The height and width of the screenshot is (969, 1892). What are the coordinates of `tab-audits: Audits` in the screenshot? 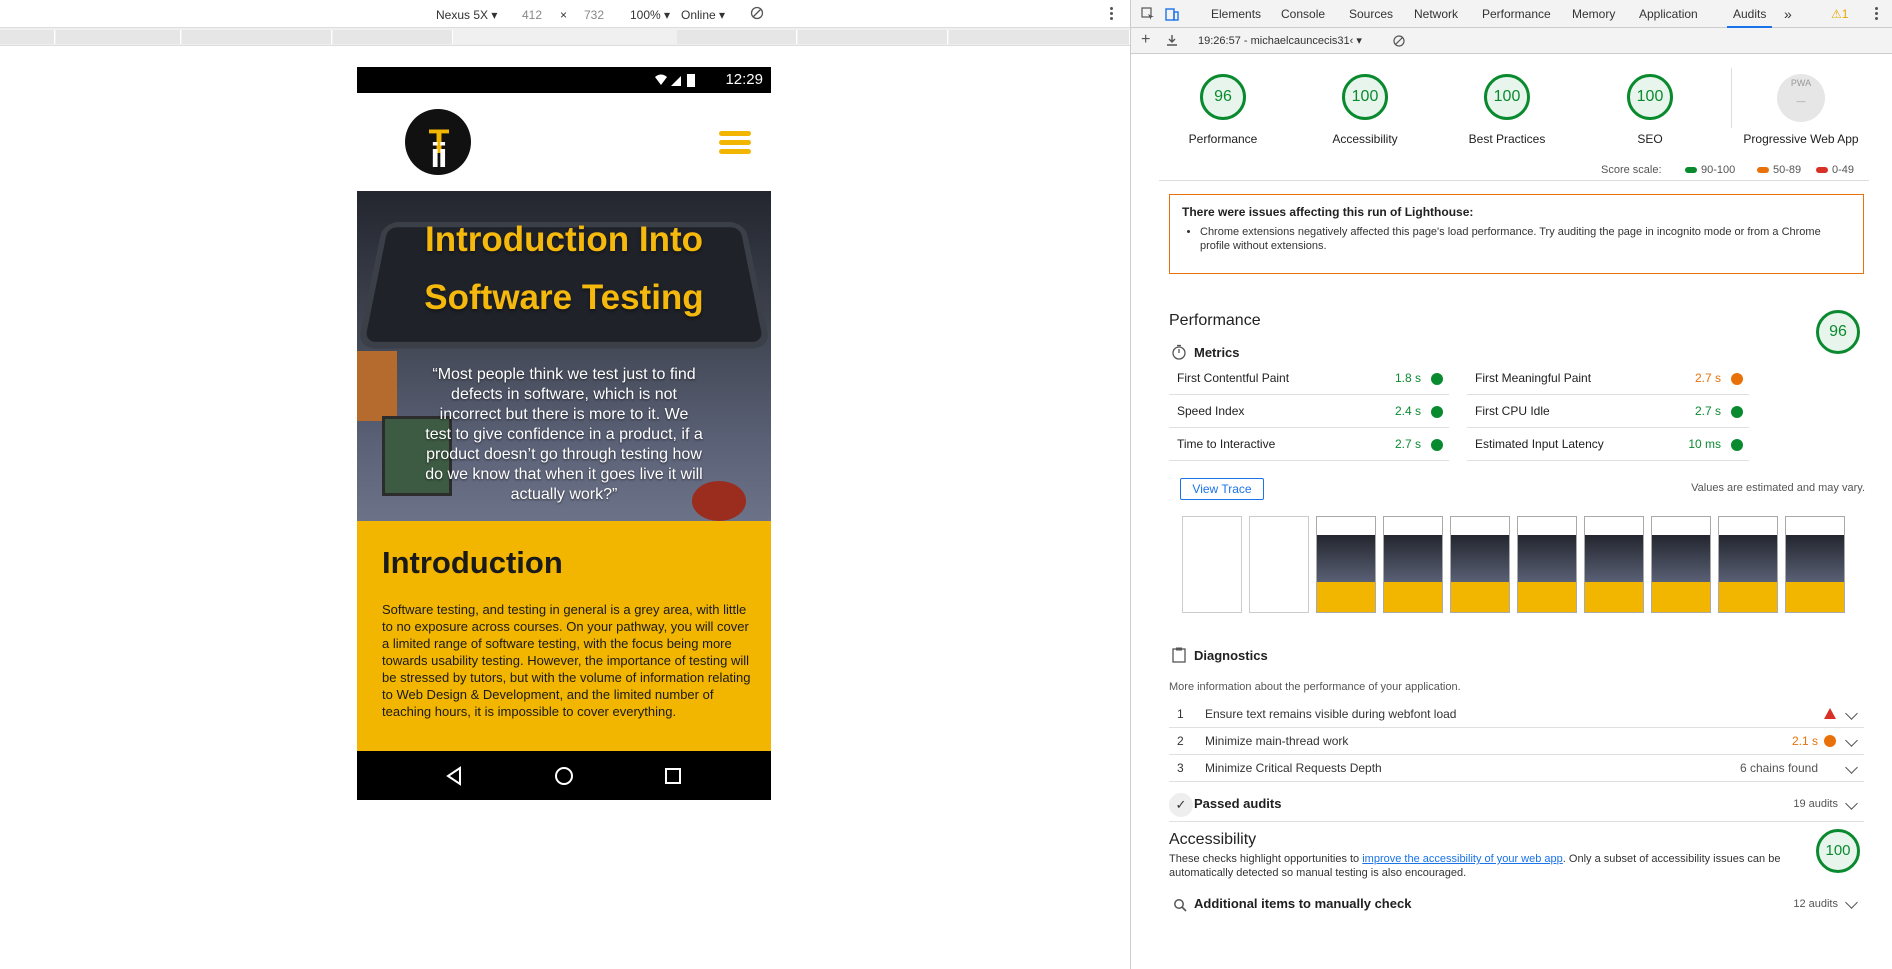 It's located at (1750, 14).